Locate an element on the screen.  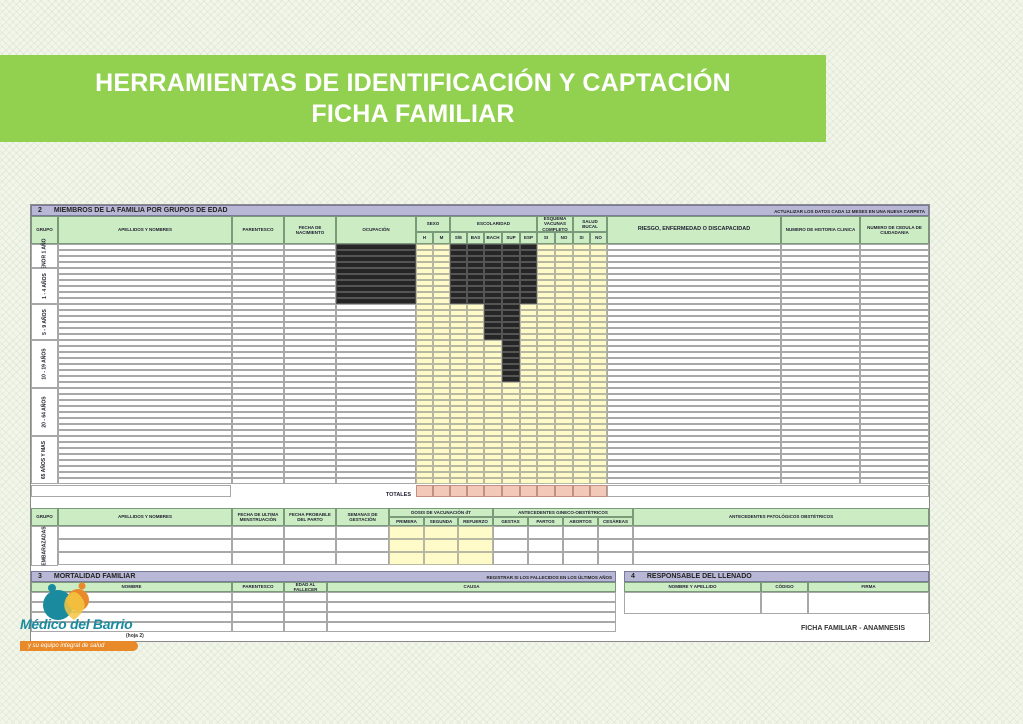
header-cedula: NUMERO DE CEDULA DE CIUDADANIA is located at coordinates (894, 230).